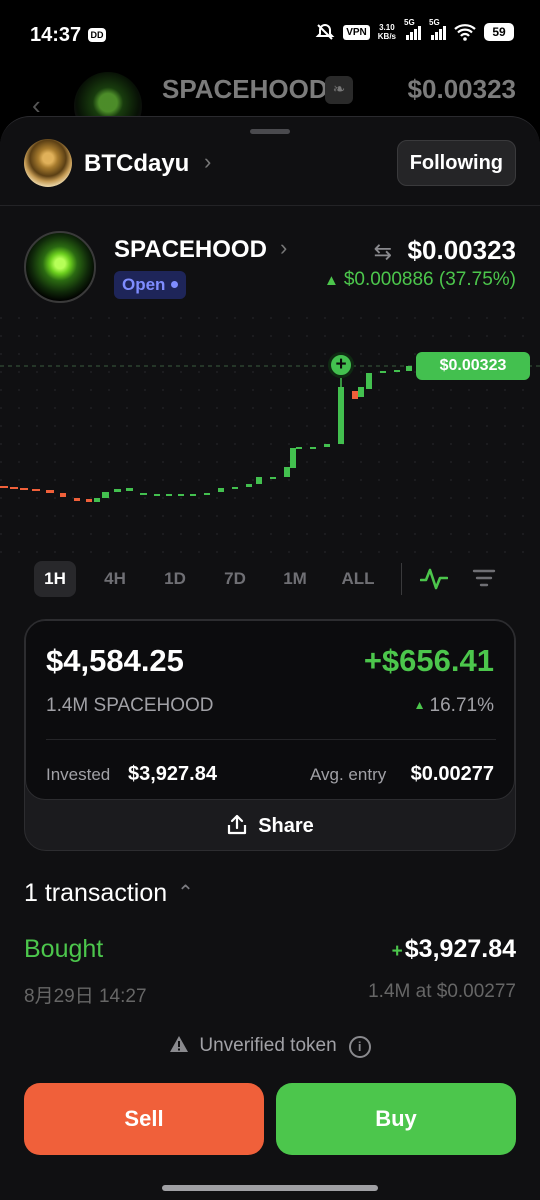 The width and height of the screenshot is (540, 1200). What do you see at coordinates (130, 705) in the screenshot?
I see `position-amount: 1.4M SPACEHOOD` at bounding box center [130, 705].